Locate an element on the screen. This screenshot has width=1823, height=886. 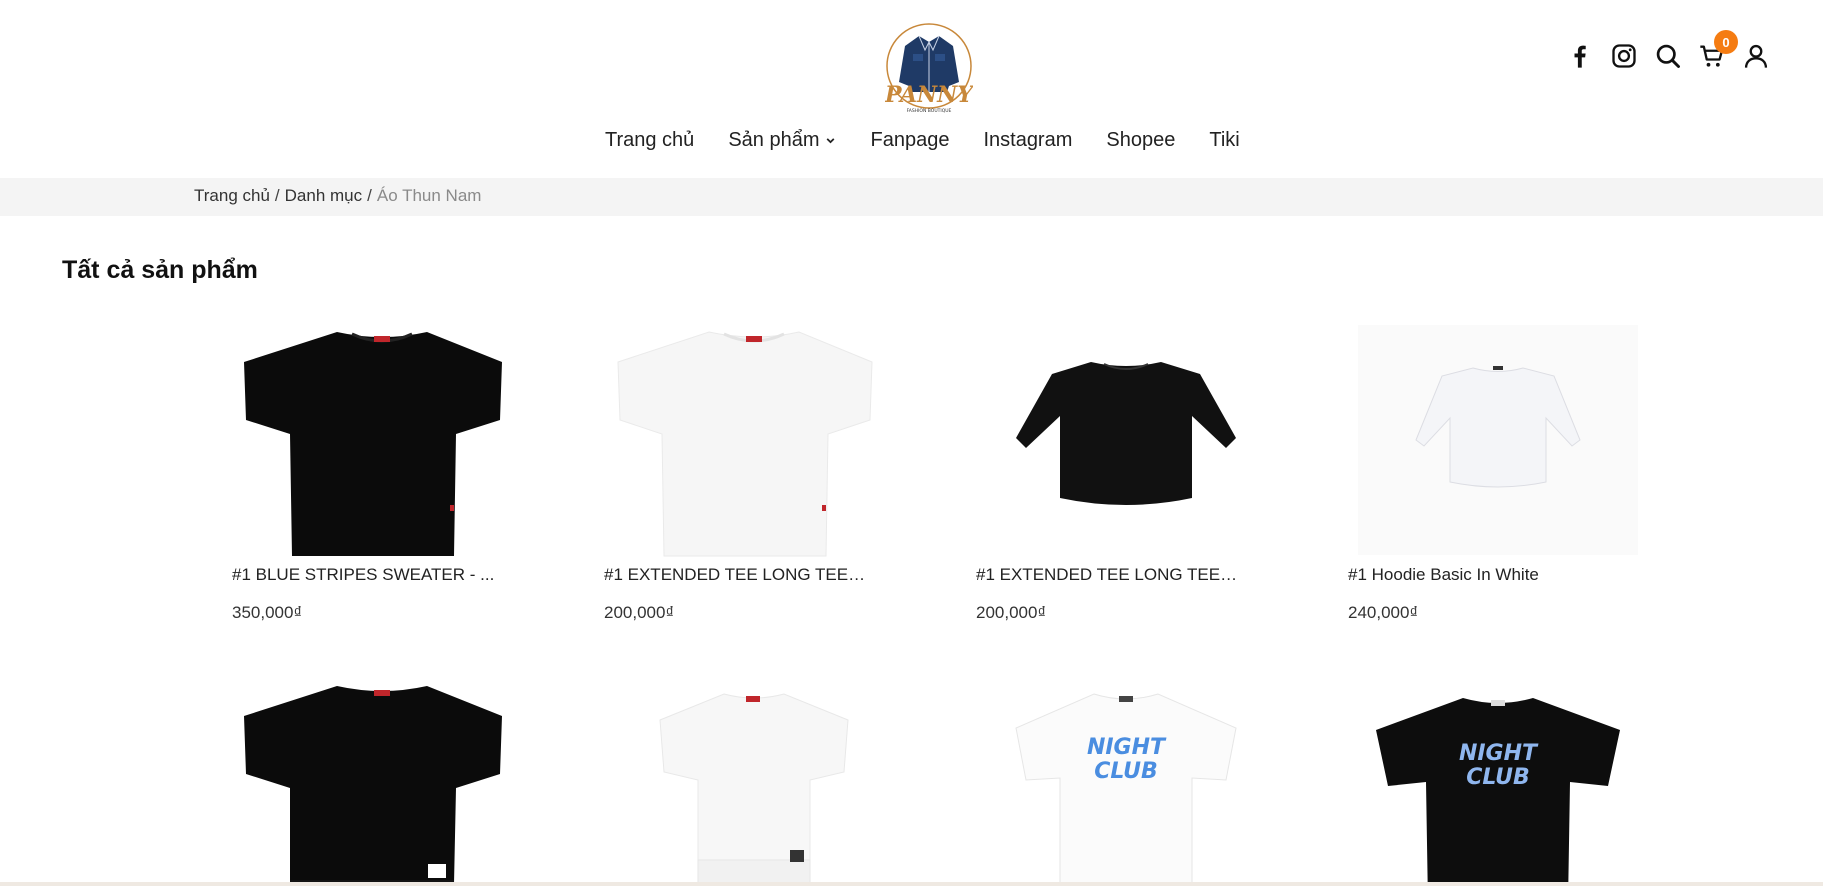
account-button is located at coordinates (1756, 56).